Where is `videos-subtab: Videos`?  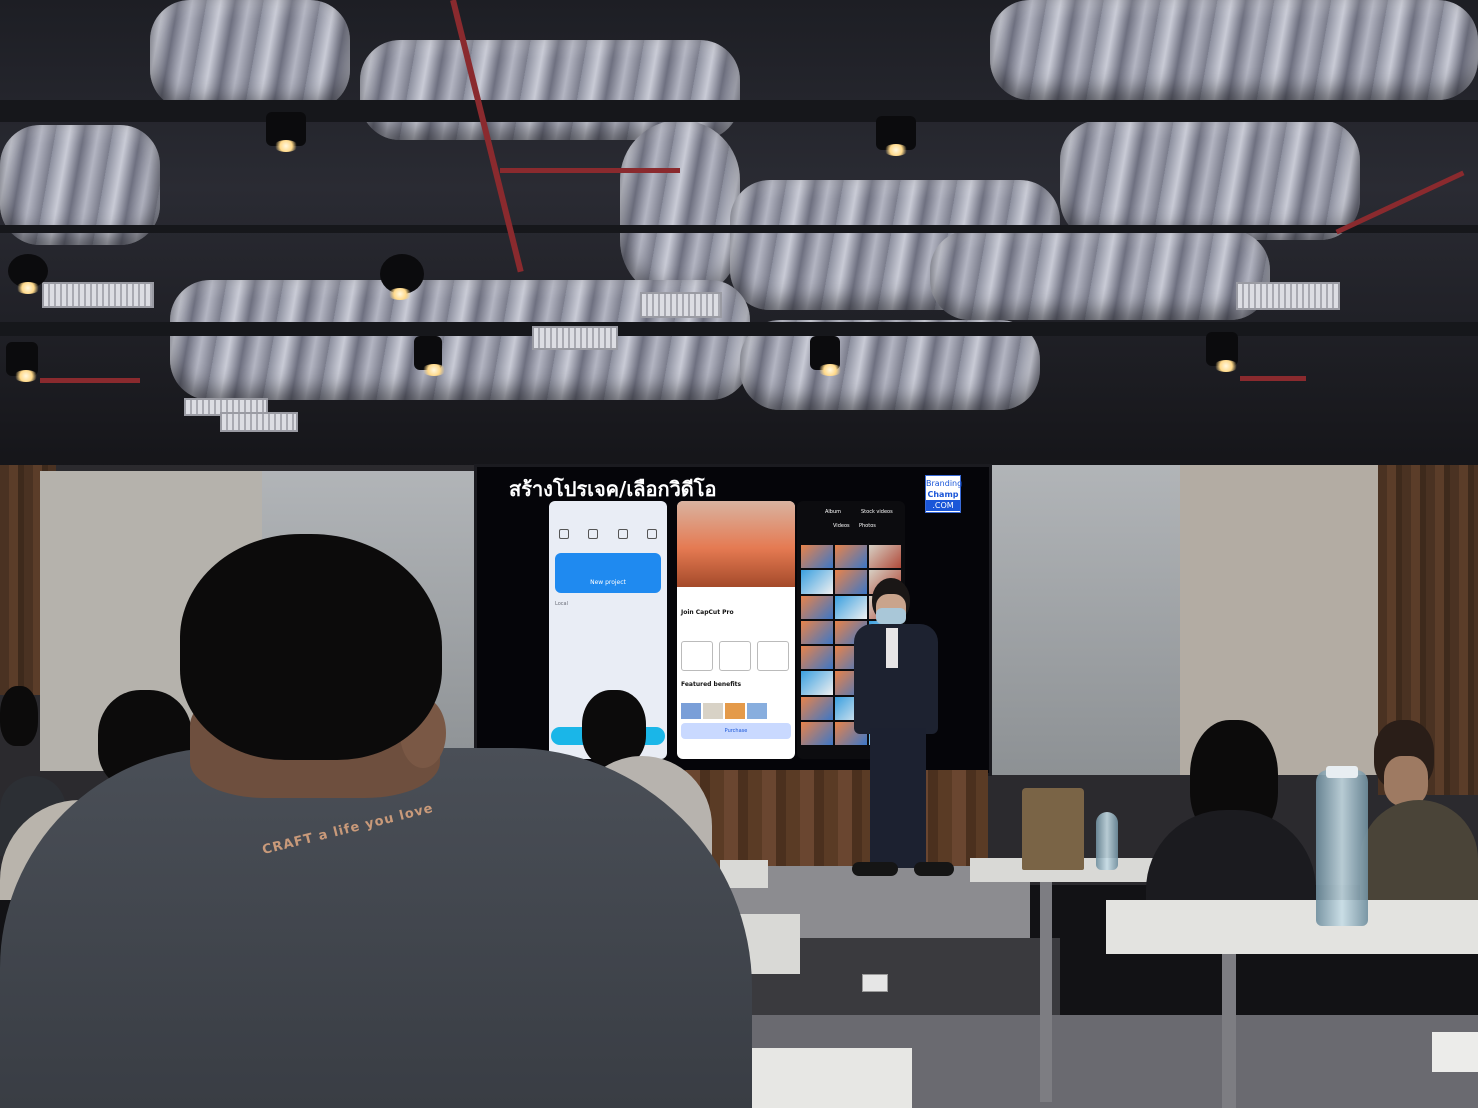 videos-subtab: Videos is located at coordinates (841, 526).